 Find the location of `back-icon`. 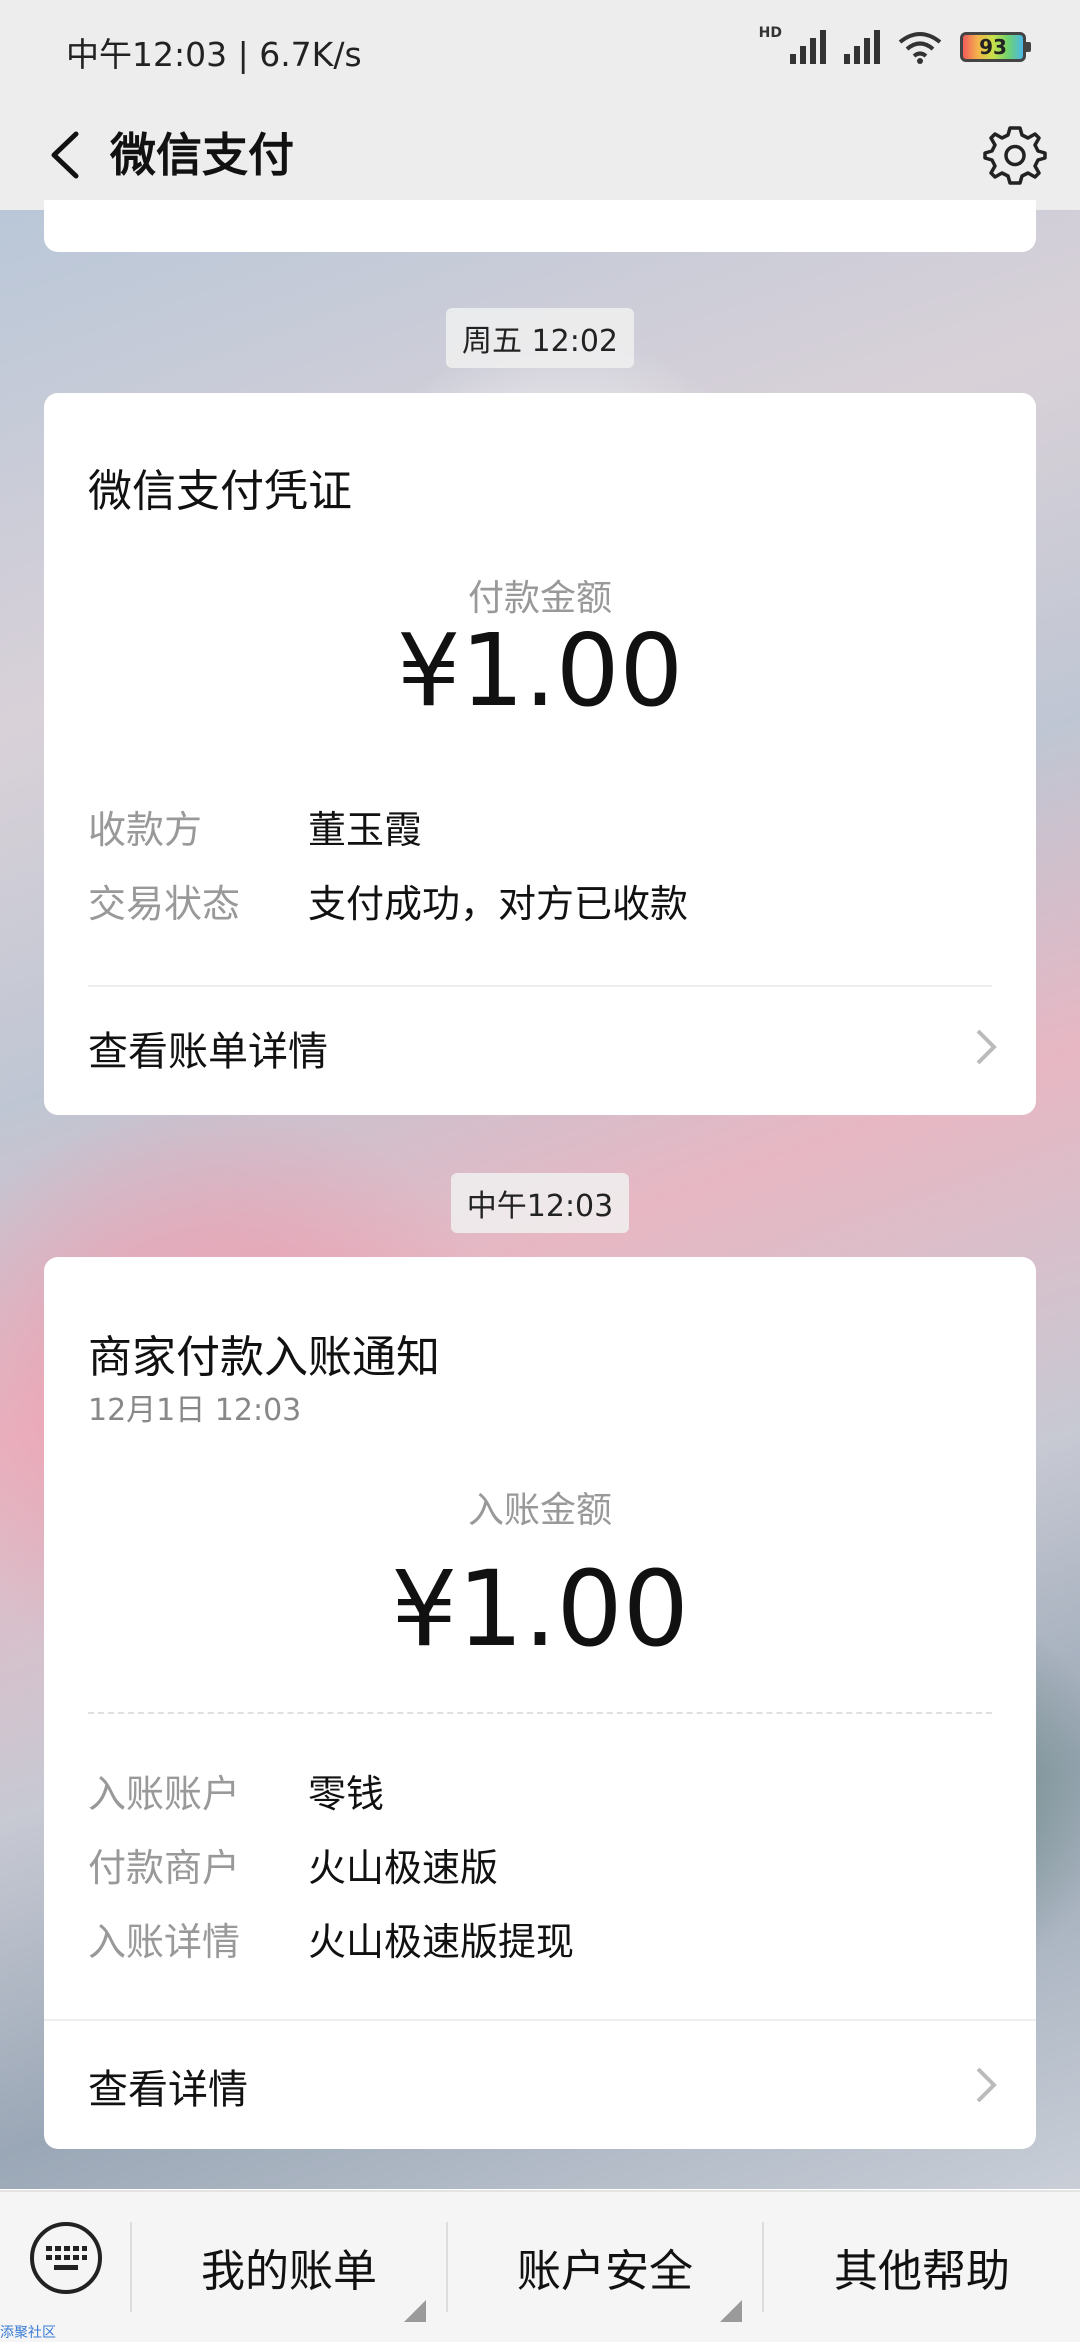

back-icon is located at coordinates (68, 155).